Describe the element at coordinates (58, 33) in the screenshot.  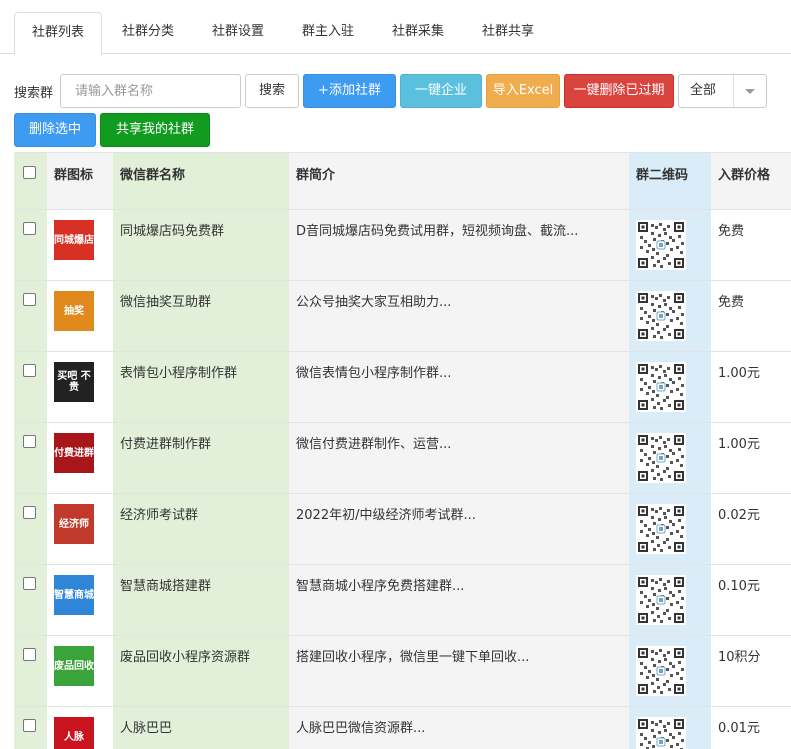
I see `tab-group-list: 社群列表` at that location.